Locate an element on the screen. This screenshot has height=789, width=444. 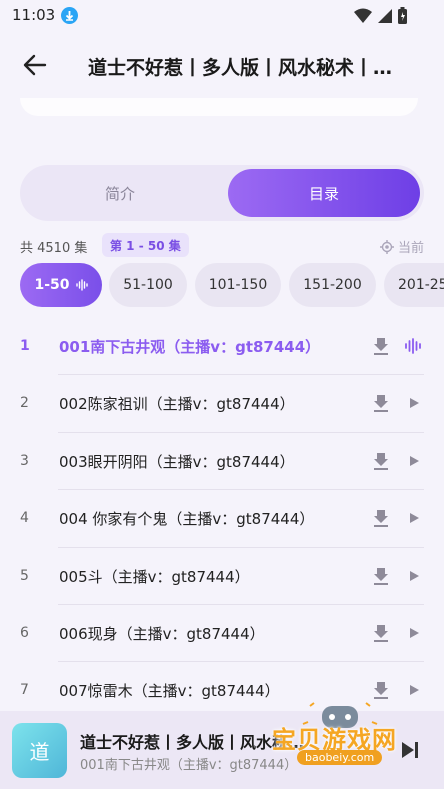
audio-wave-icon is located at coordinates (81, 285).